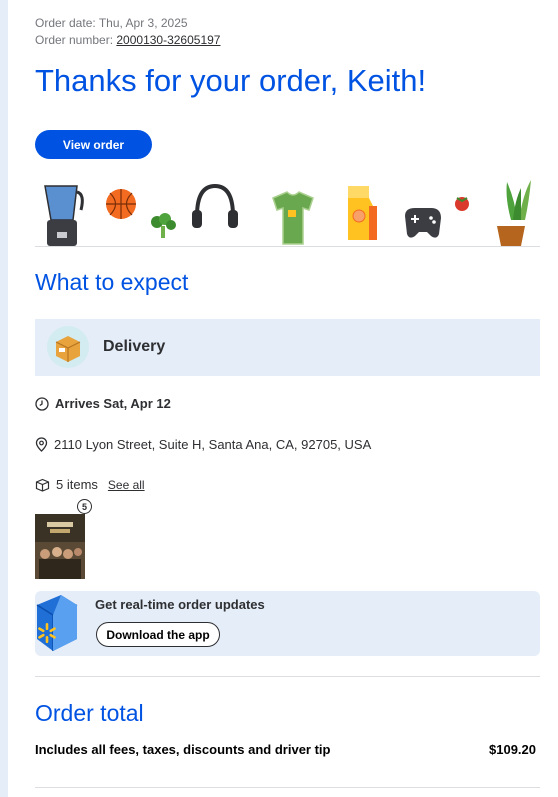 The height and width of the screenshot is (797, 558). I want to click on bottom-divider, so click(287, 787).